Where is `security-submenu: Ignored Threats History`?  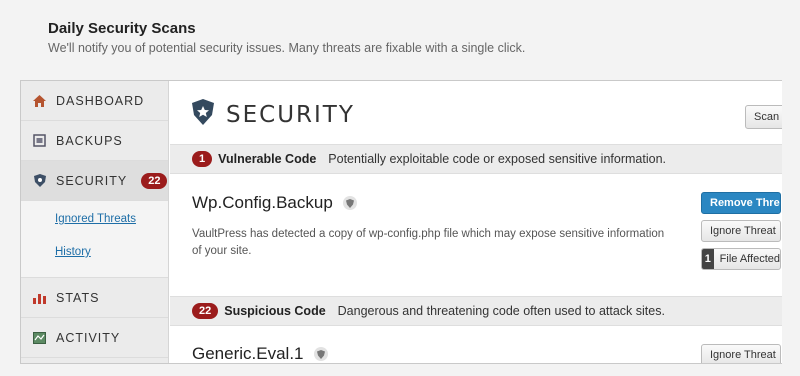 security-submenu: Ignored Threats History is located at coordinates (94, 239).